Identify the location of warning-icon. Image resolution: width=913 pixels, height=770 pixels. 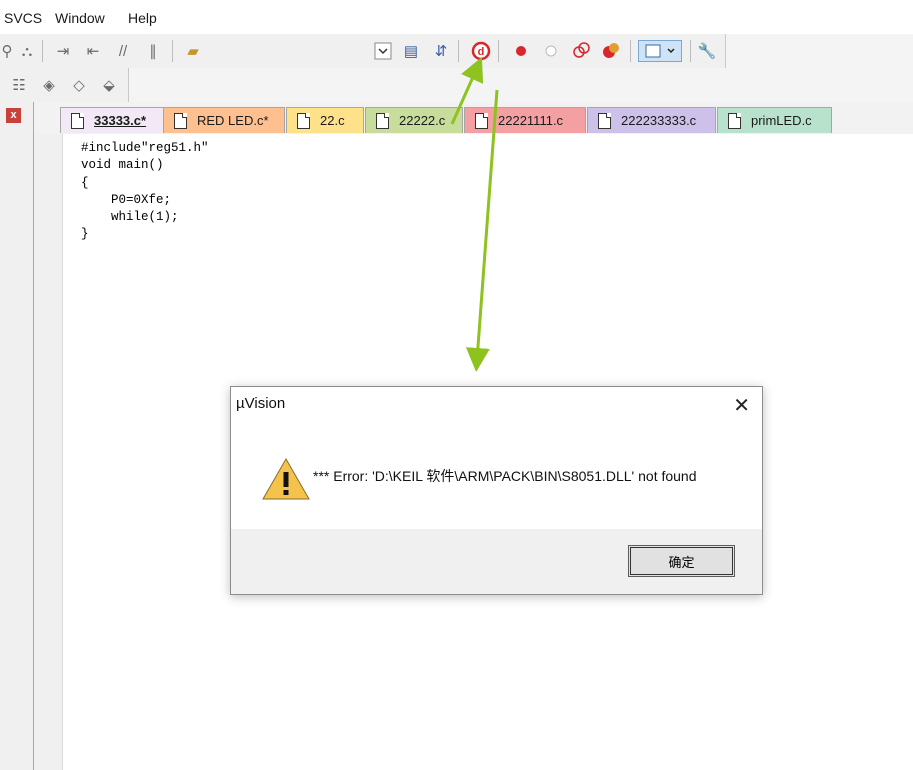
(286, 481).